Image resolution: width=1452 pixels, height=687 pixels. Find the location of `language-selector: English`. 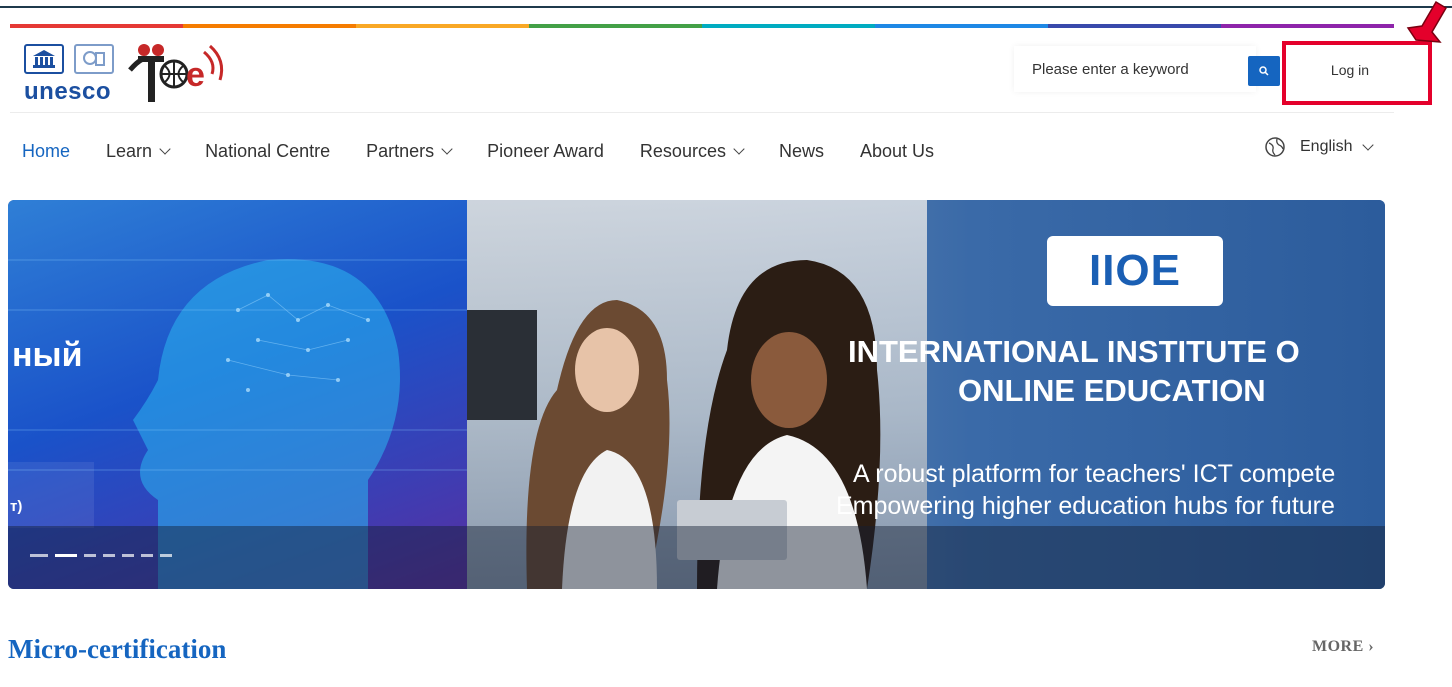

language-selector: English is located at coordinates (1319, 147).